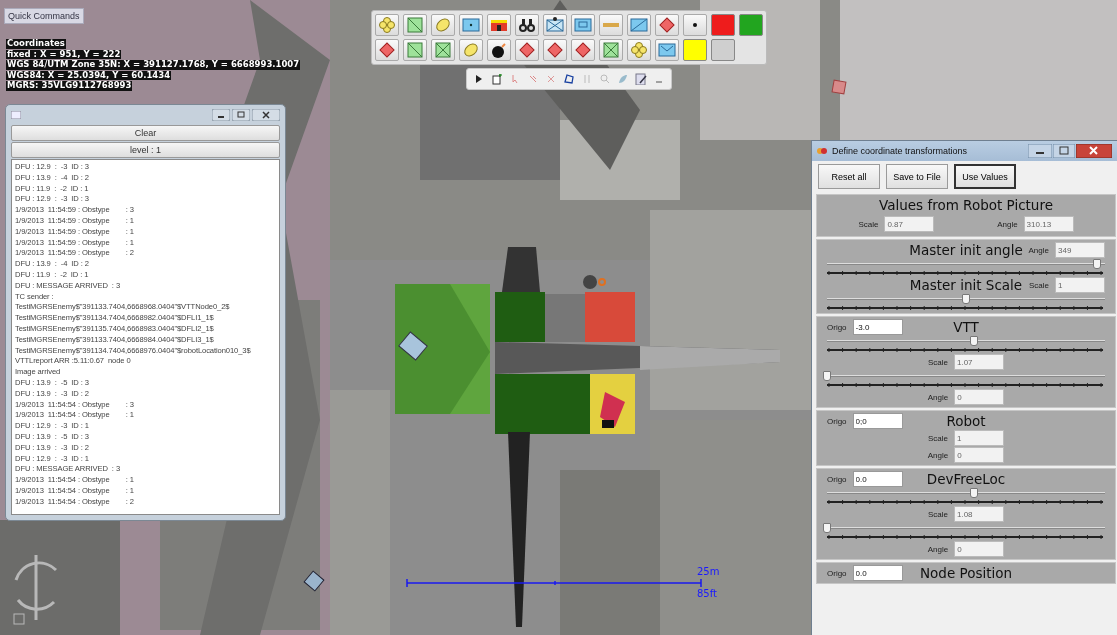  I want to click on new-page-icon, so click(497, 79).